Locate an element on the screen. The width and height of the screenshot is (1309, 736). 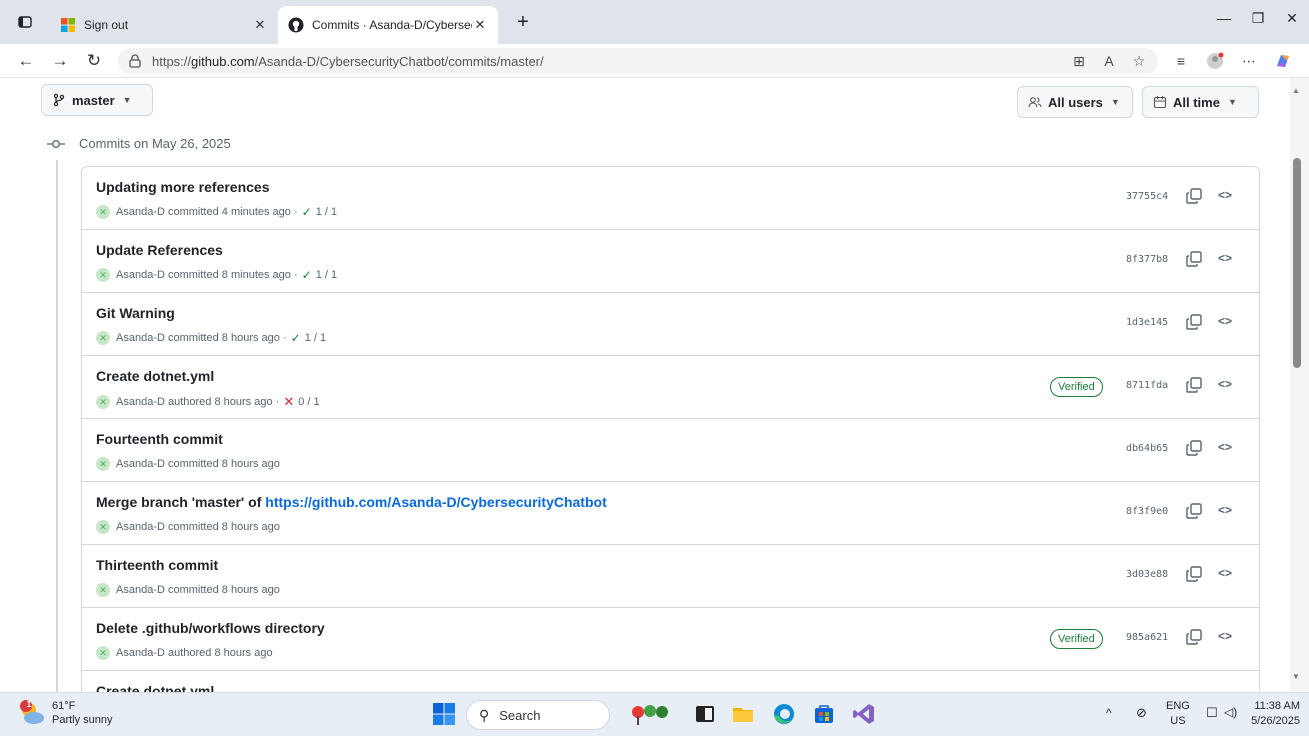
read-aloud-icon: A is located at coordinates (1109, 61).